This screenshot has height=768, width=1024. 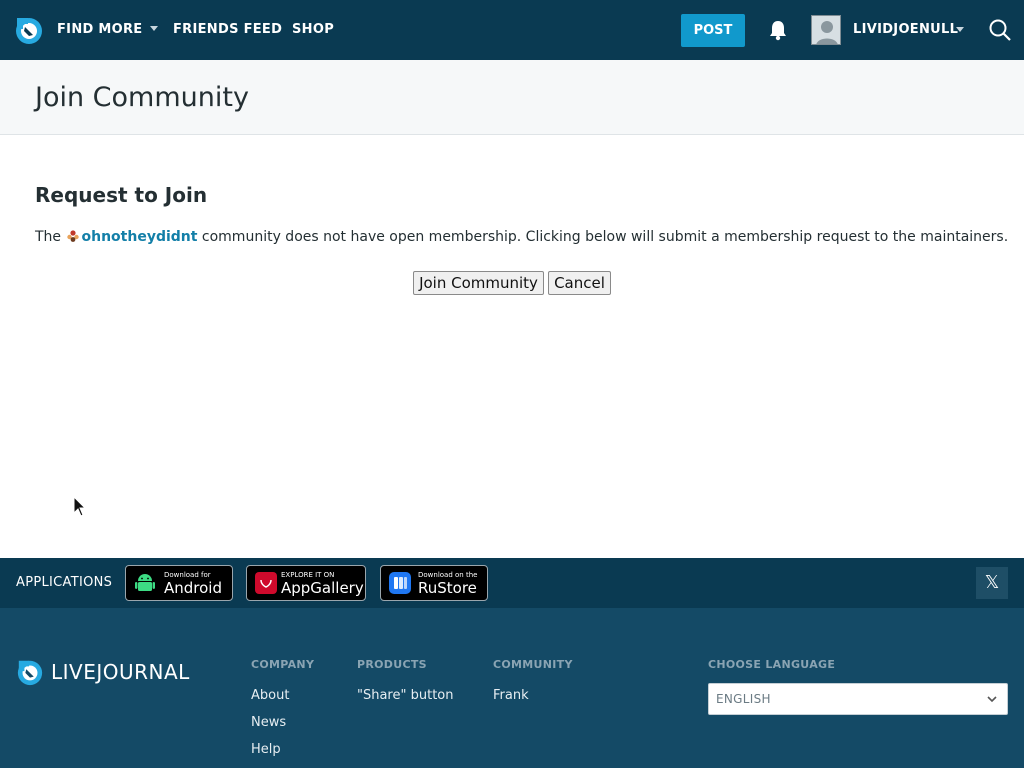 I want to click on page-title: Join Community, so click(x=142, y=97).